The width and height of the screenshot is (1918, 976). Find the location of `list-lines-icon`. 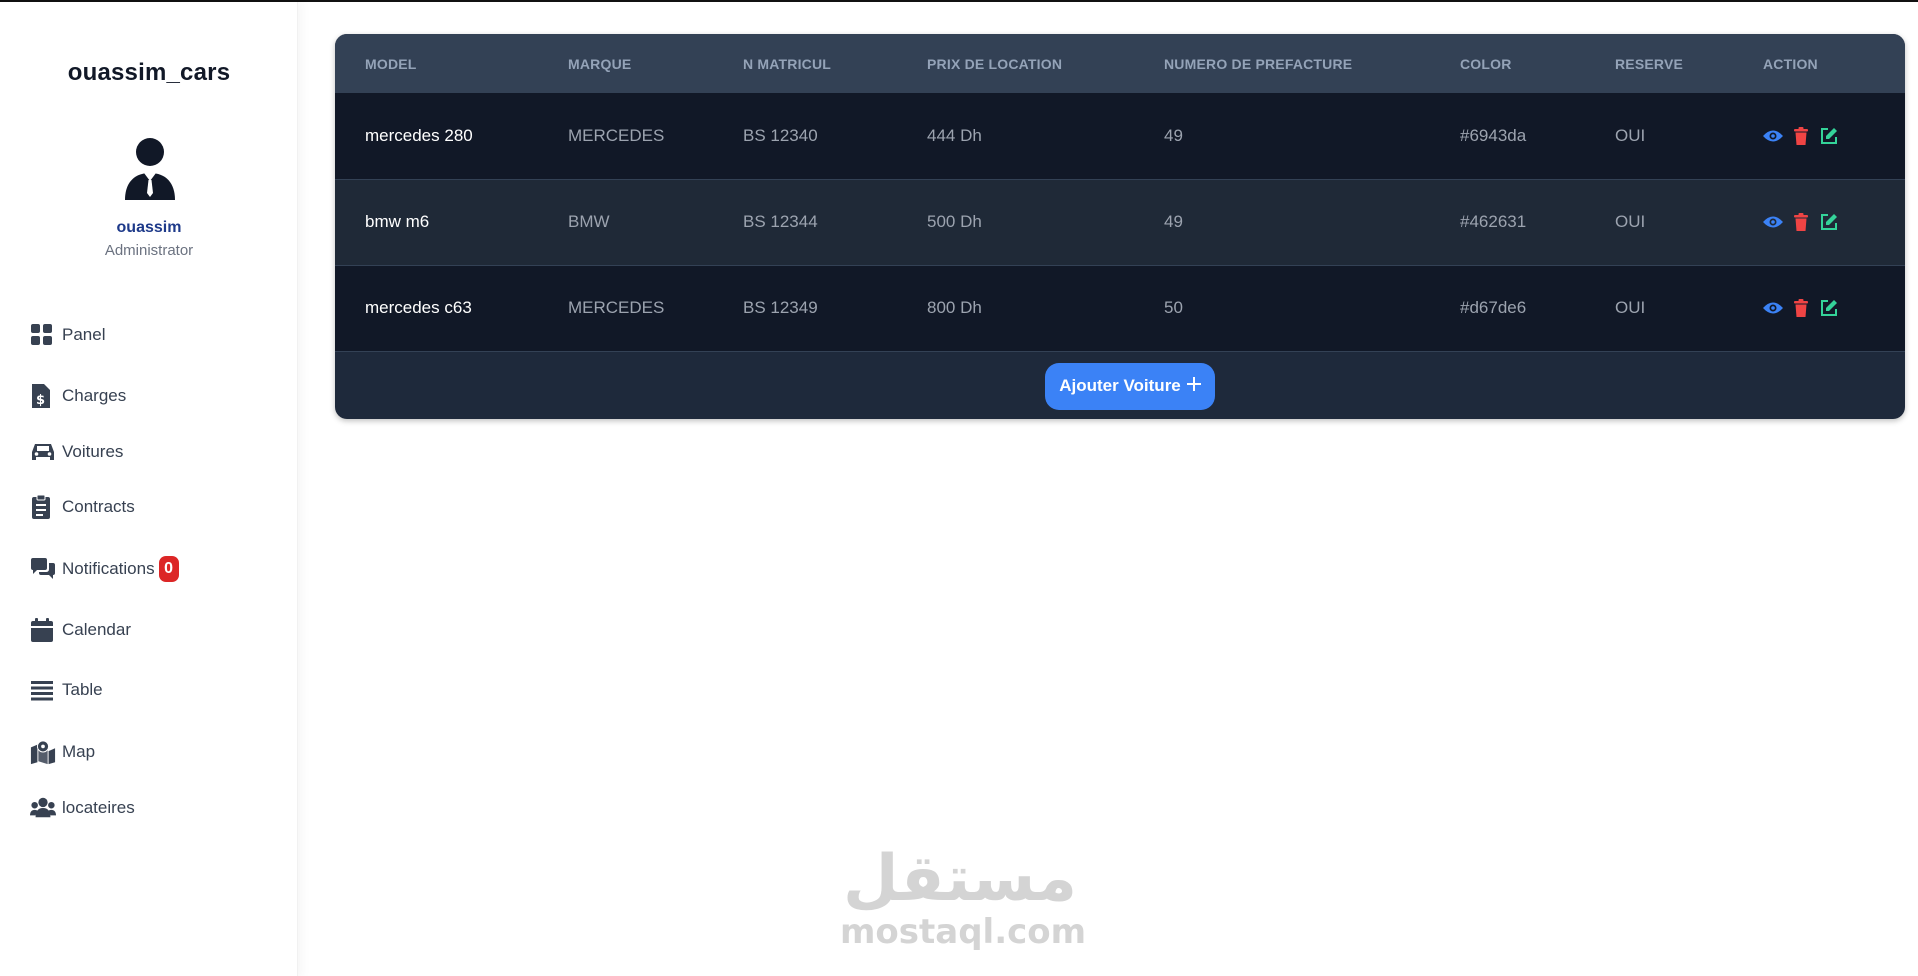

list-lines-icon is located at coordinates (43, 690).